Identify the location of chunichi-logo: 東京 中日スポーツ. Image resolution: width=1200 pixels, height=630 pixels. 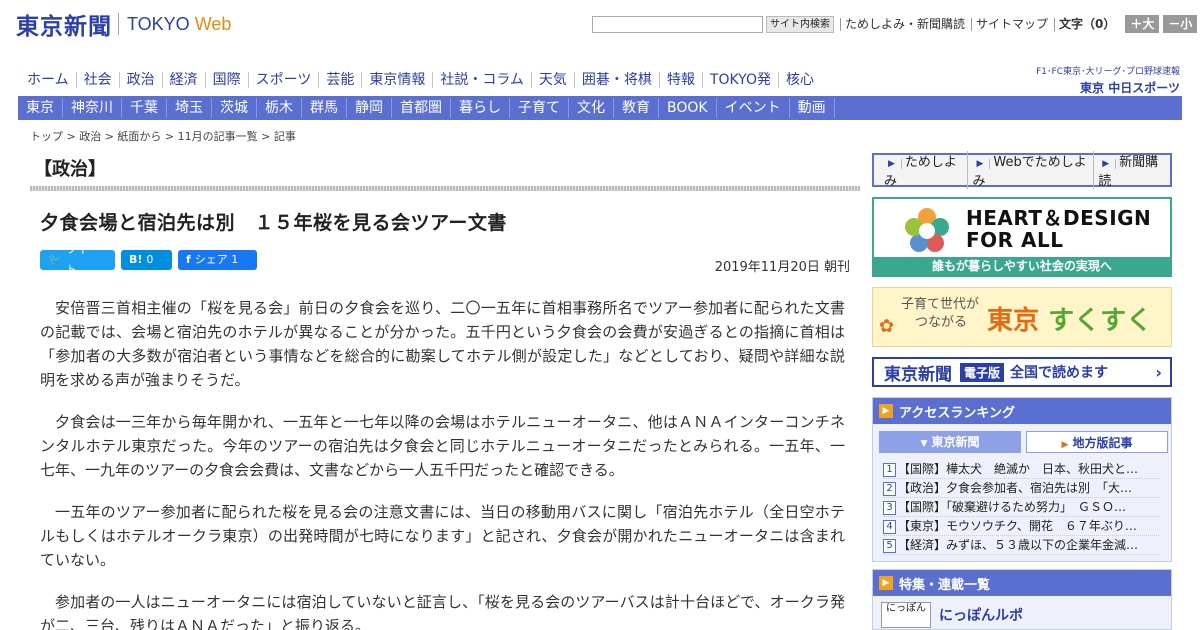
(1104, 87).